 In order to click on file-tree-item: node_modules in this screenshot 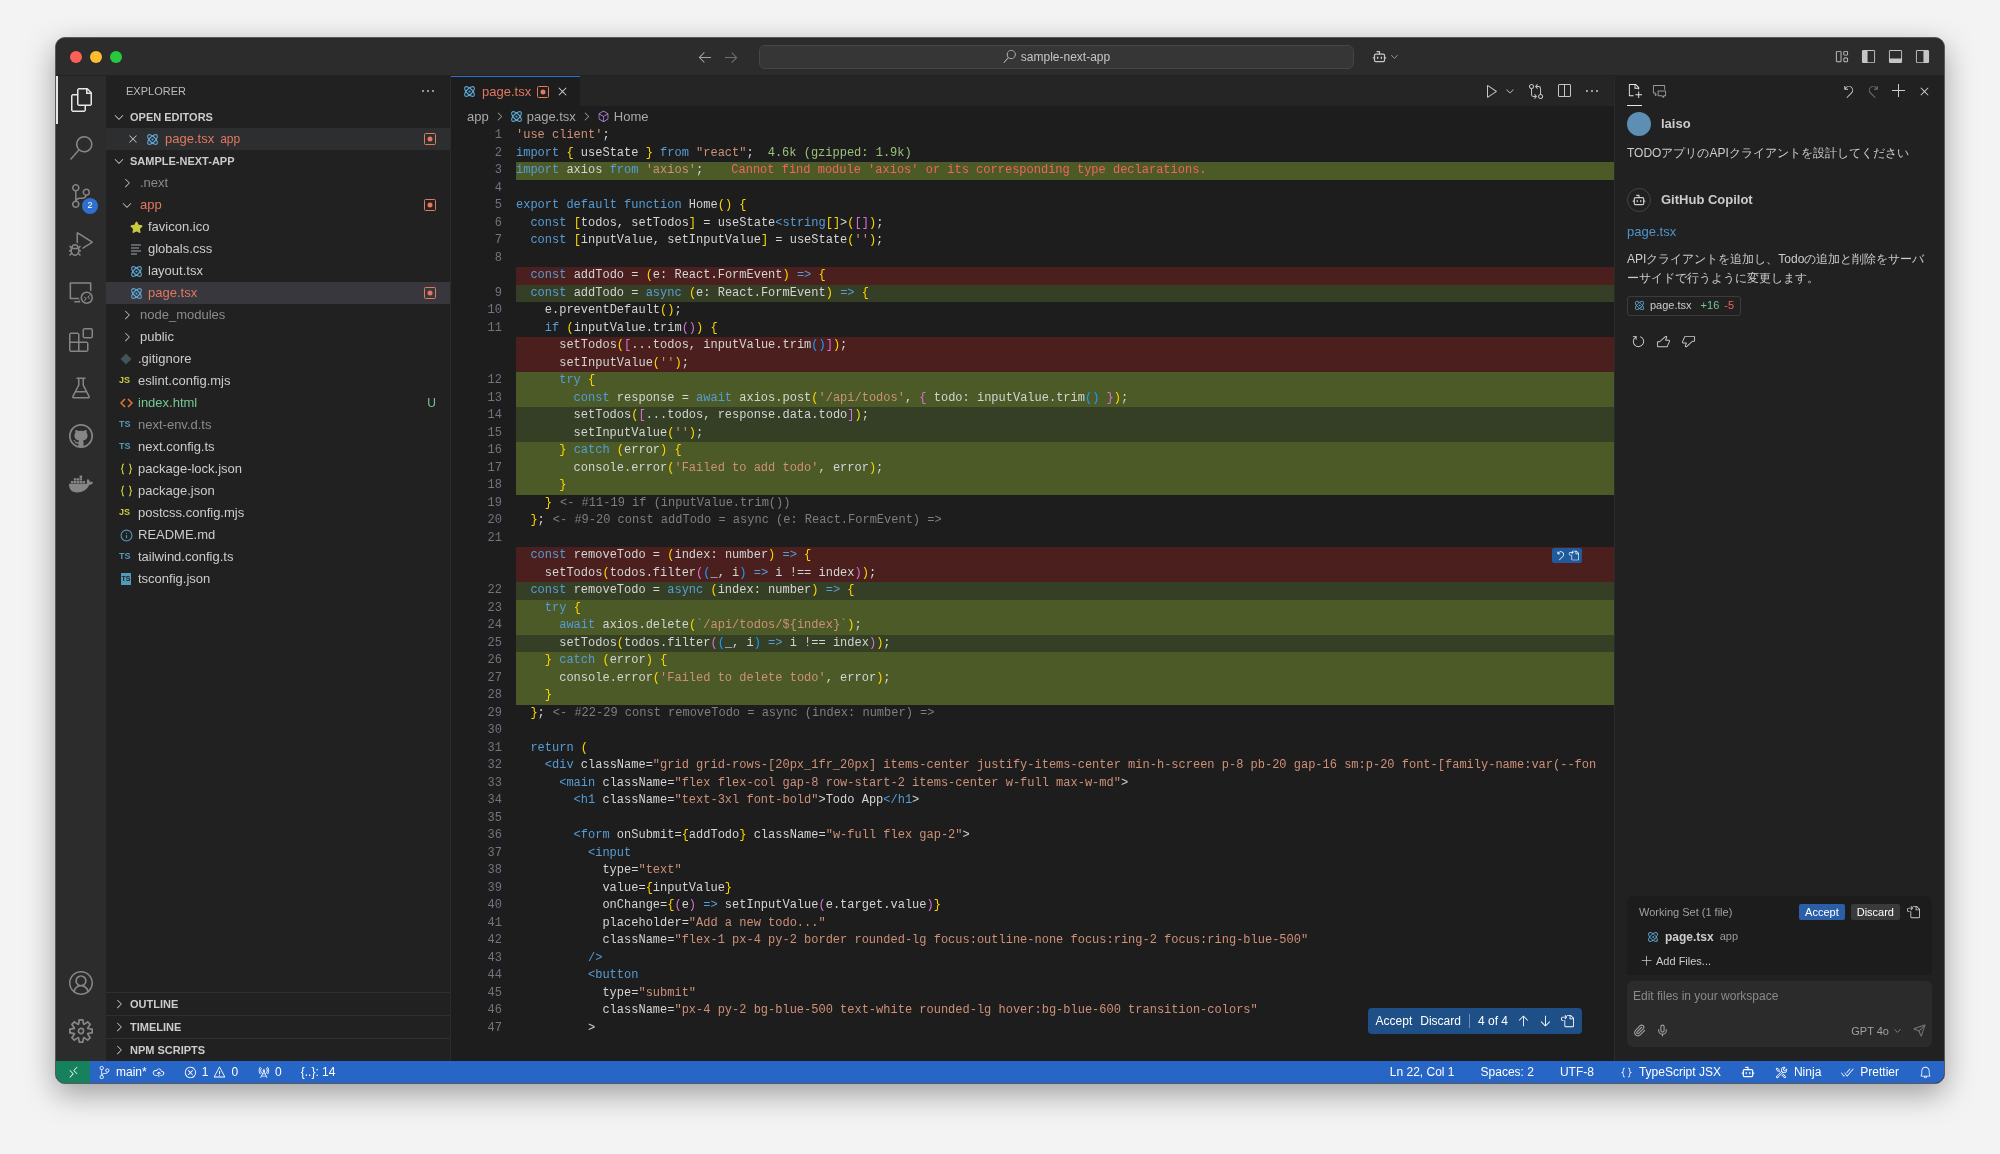, I will do `click(278, 315)`.